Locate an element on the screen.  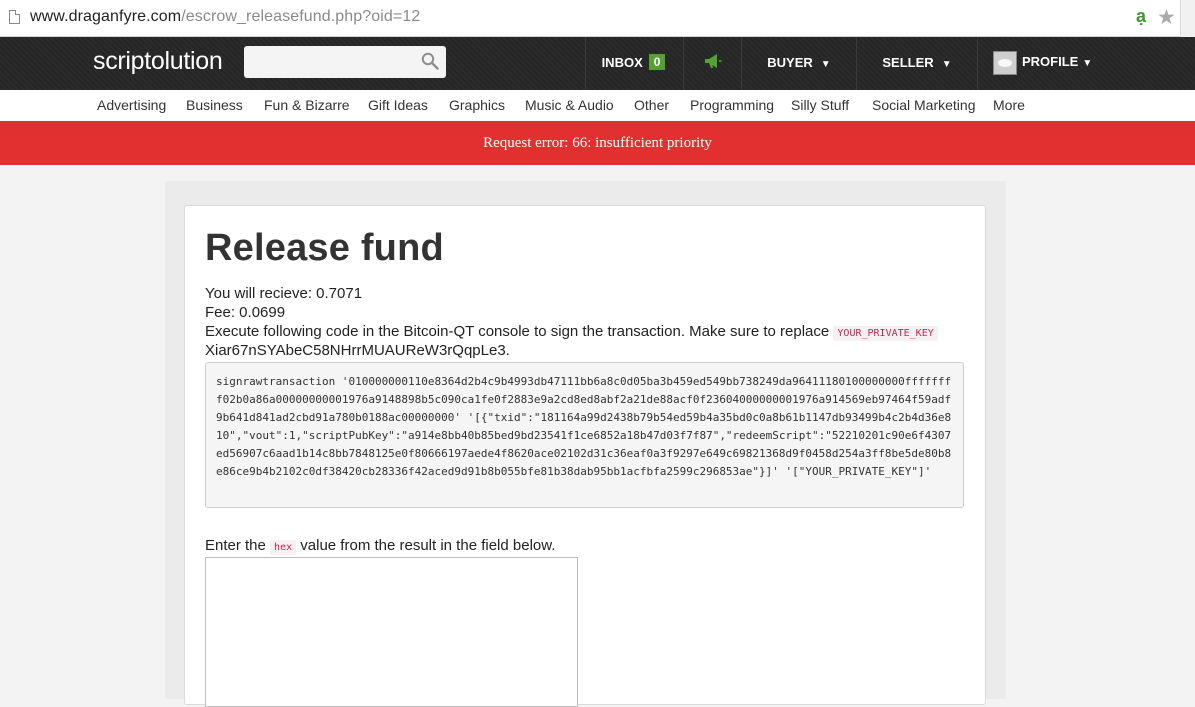
extension-icon: ạ is located at coordinates (1141, 16).